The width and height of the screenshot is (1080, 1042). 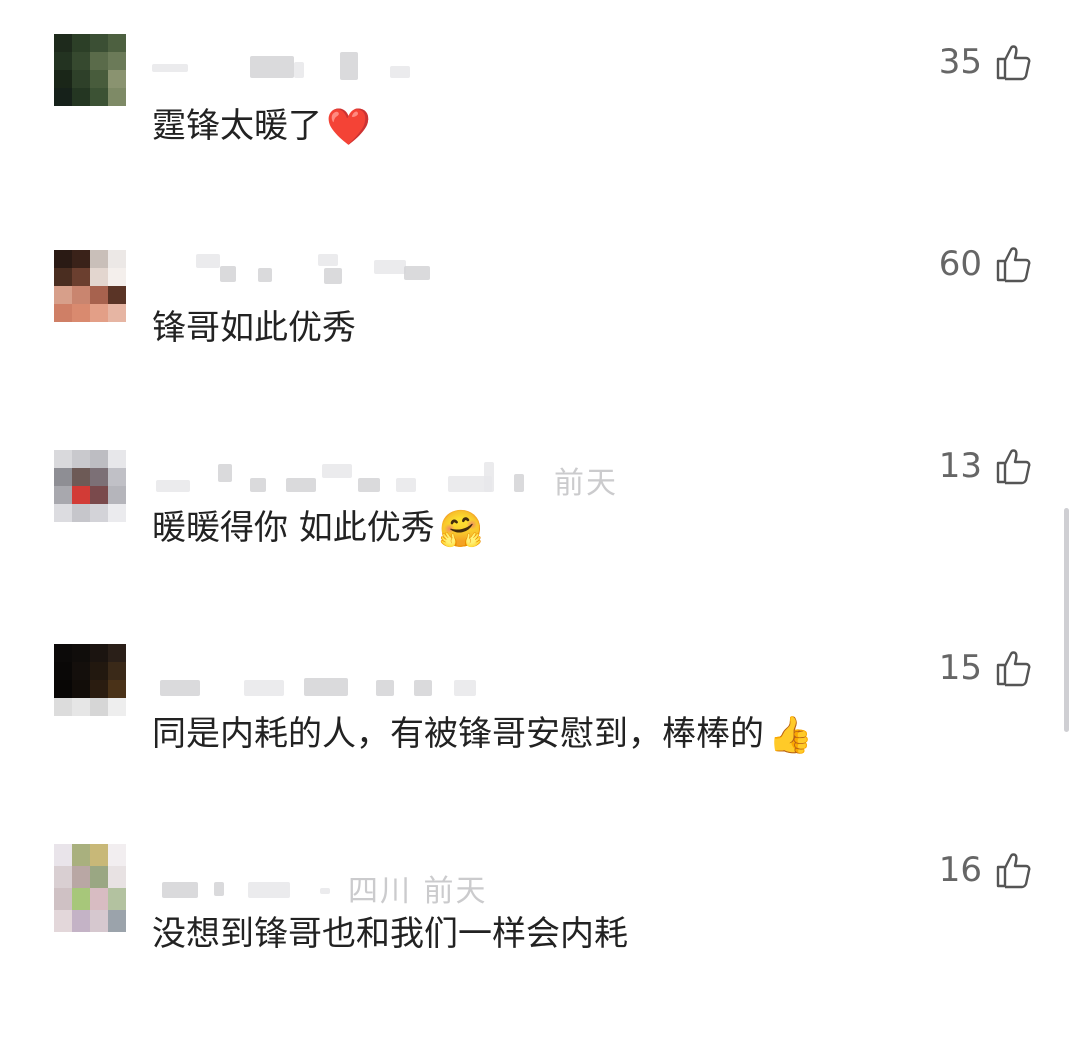 I want to click on hugging-face-emoji-icon: 🤗, so click(x=461, y=529).